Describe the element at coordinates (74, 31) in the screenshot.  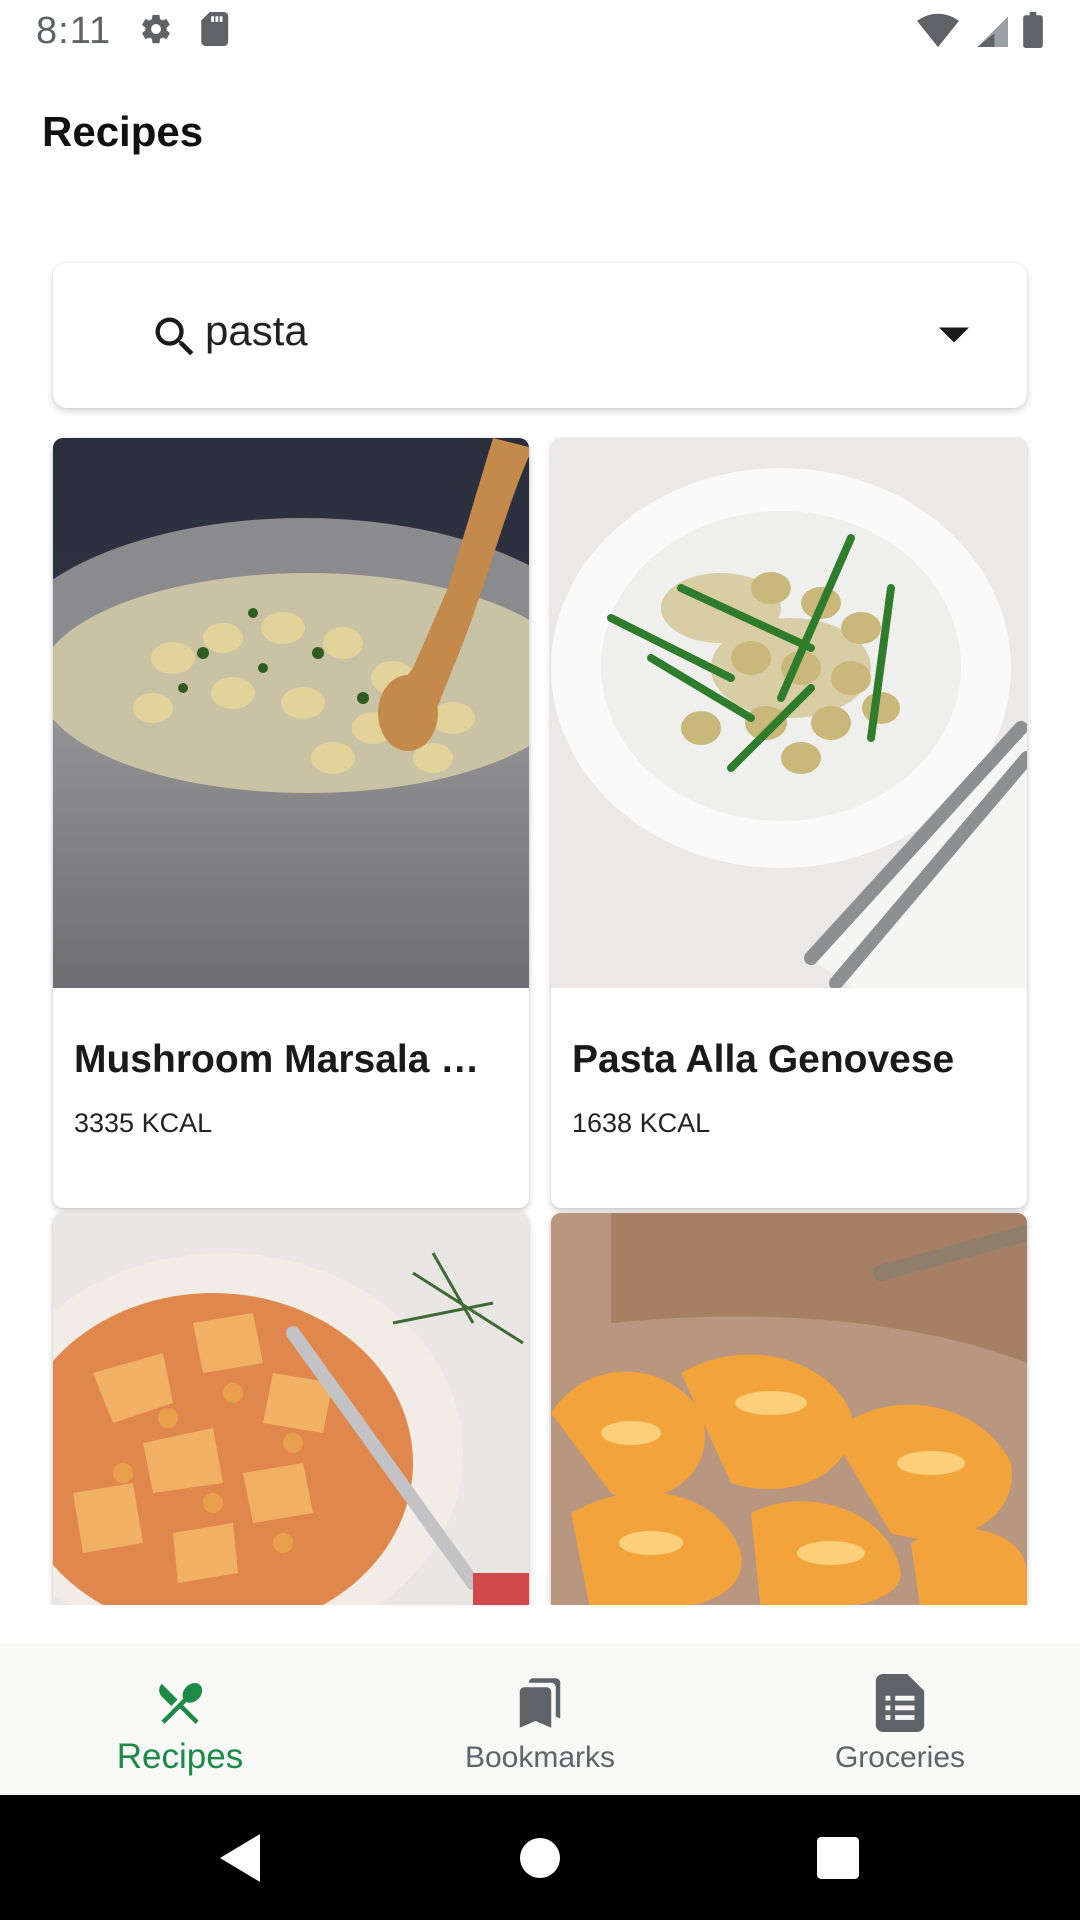
I see `status-time: 8:11` at that location.